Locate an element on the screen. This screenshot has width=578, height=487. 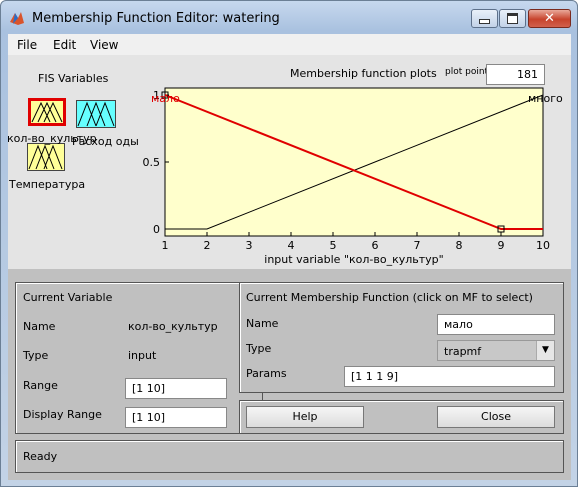
dropdown-arrow-icon: ▼ is located at coordinates (545, 350).